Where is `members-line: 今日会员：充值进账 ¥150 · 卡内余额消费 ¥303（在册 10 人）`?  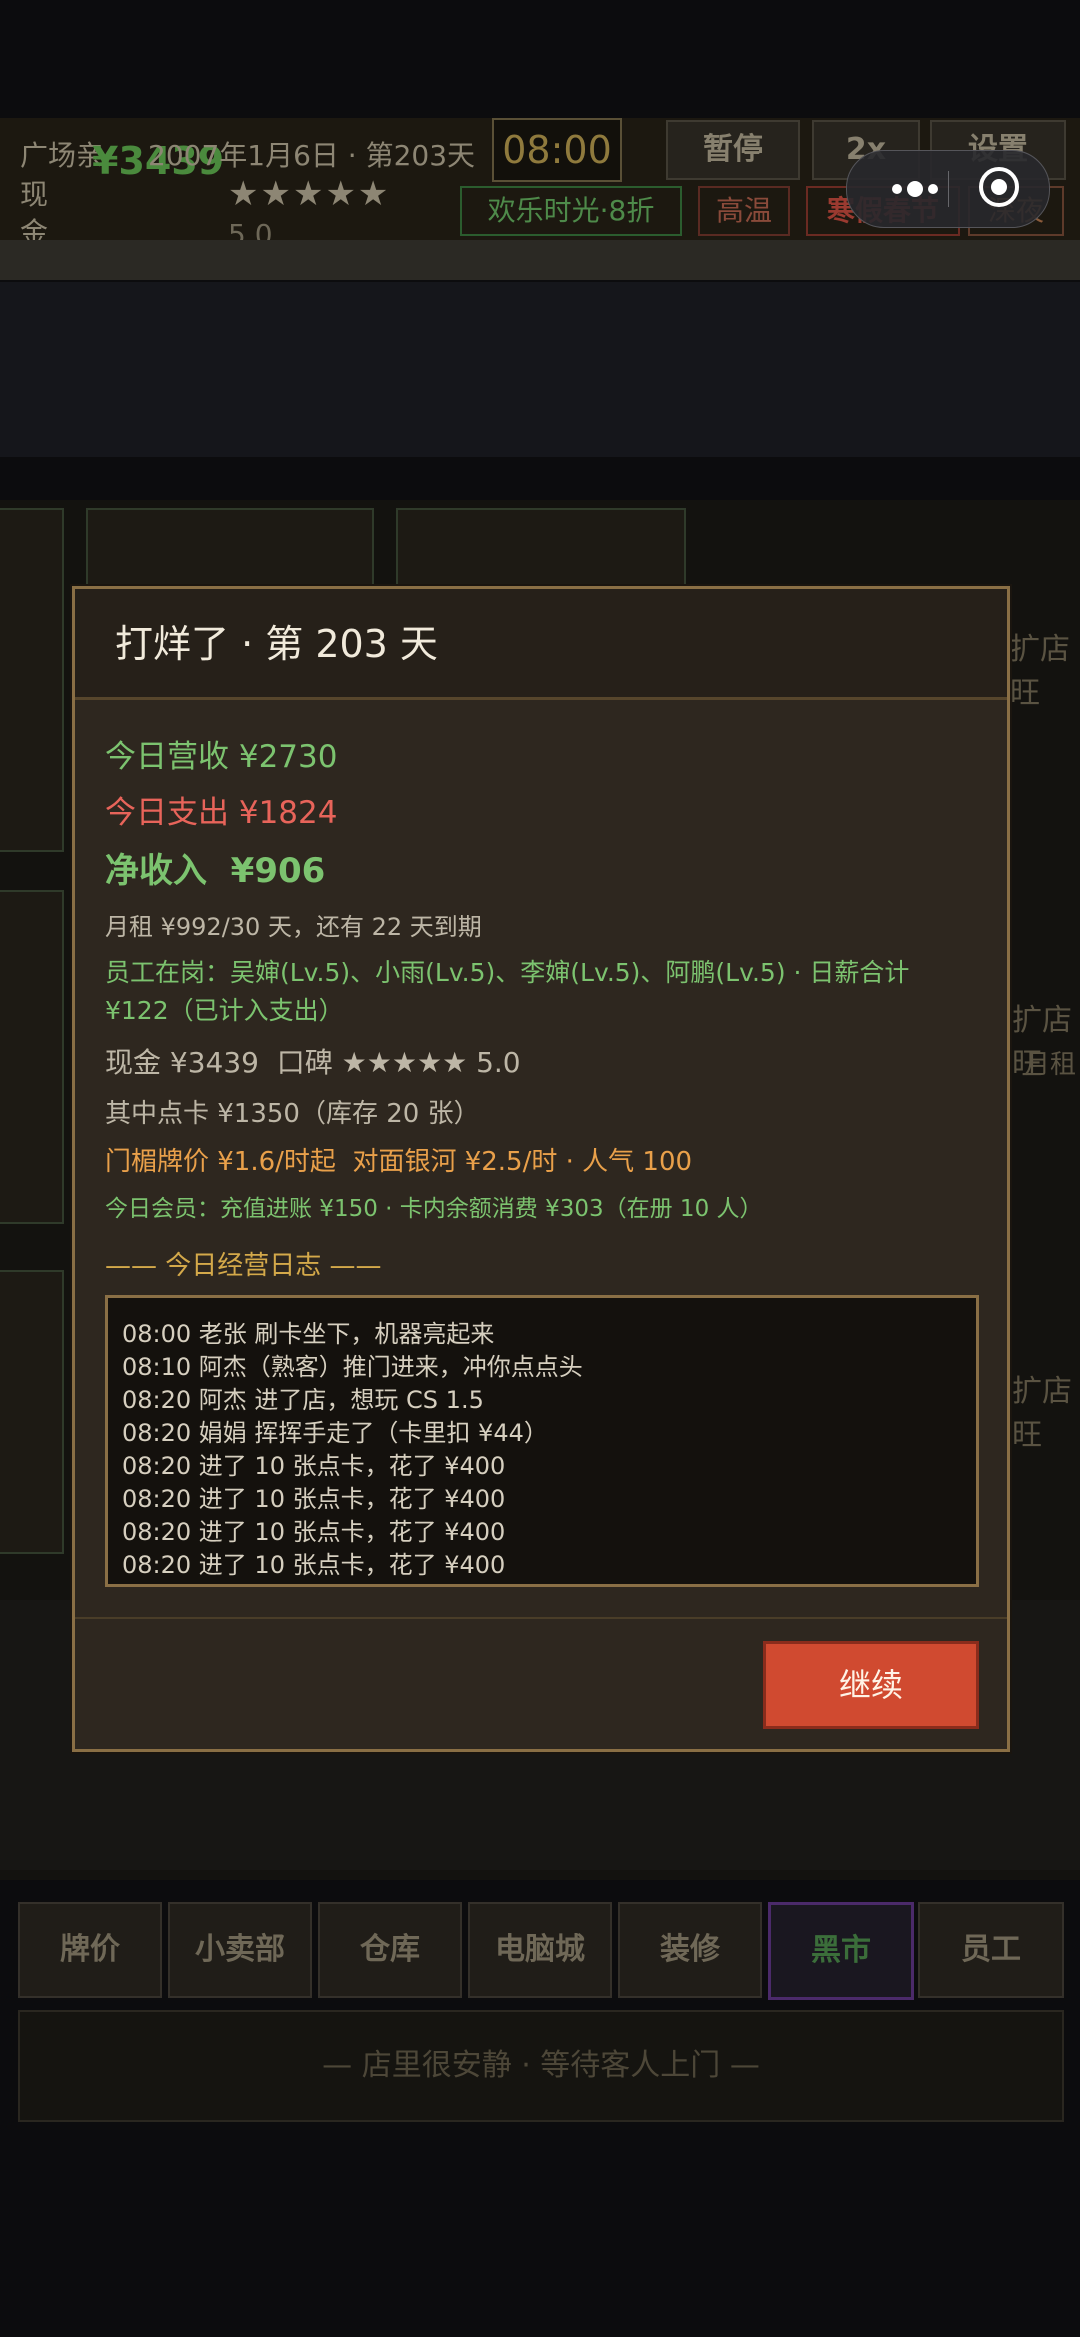
members-line: 今日会员：充值进账 ¥150 · 卡内余额消费 ¥303（在册 10 人） is located at coordinates (434, 1209).